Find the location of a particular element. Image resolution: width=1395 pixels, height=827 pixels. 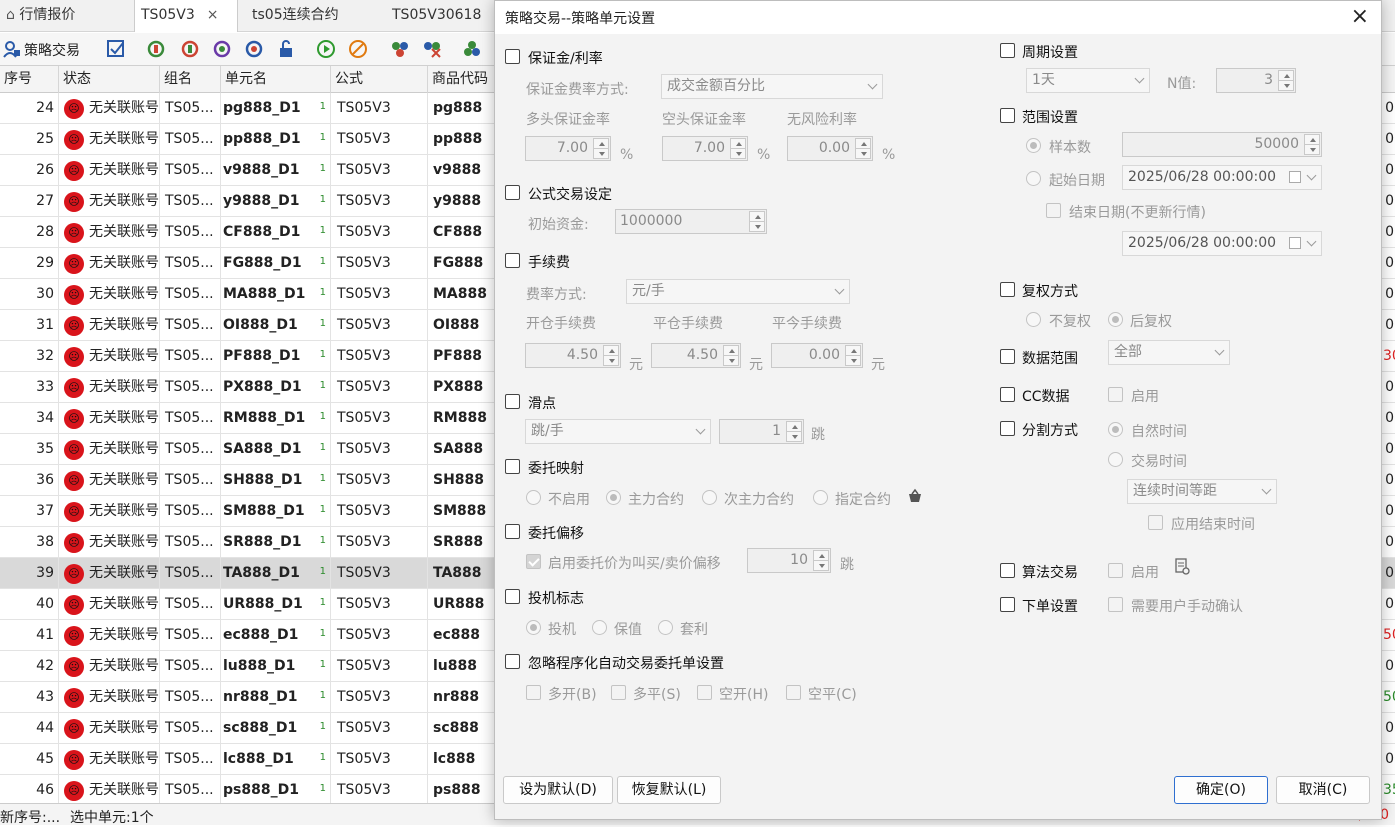

algo-enable-checkbox is located at coordinates (1115, 570).